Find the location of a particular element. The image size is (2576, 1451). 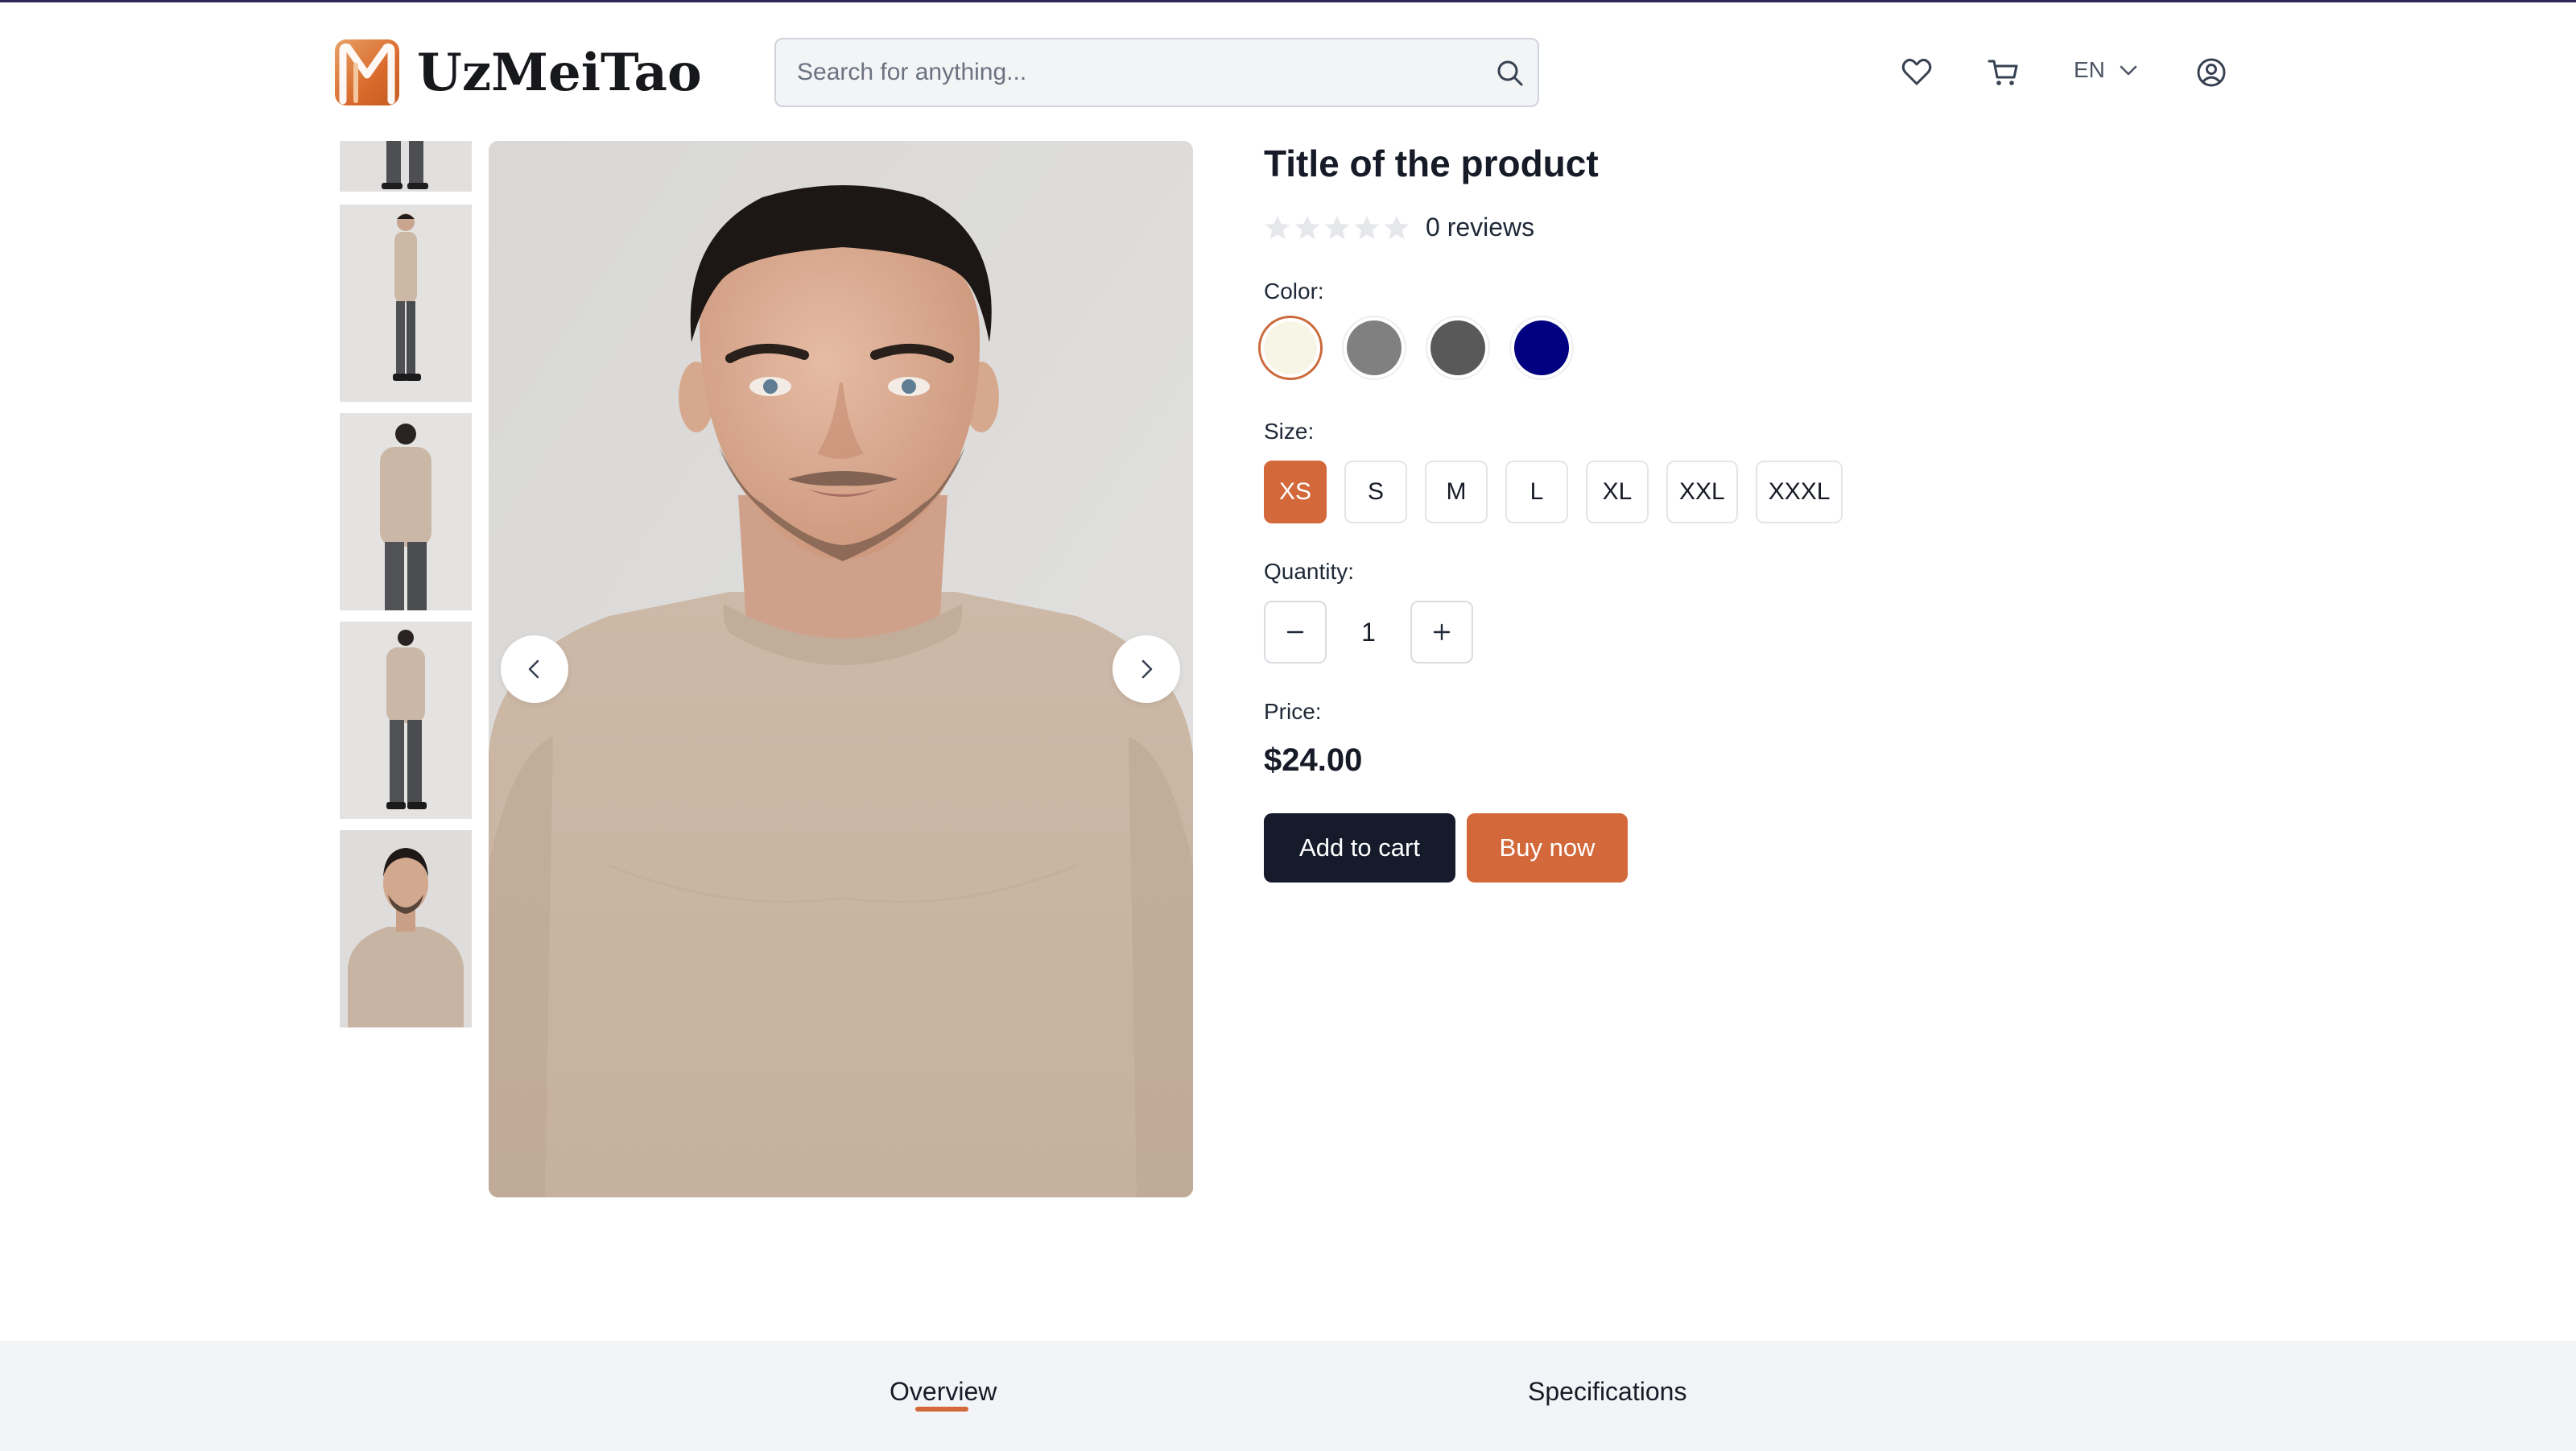

tab-overview: Overview is located at coordinates (943, 1392).